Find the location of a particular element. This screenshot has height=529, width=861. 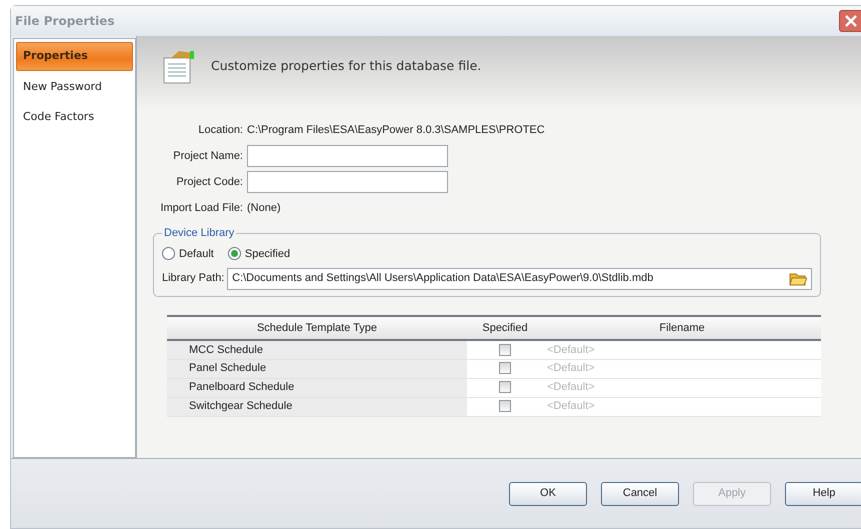

radio-option: Specified is located at coordinates (259, 254).